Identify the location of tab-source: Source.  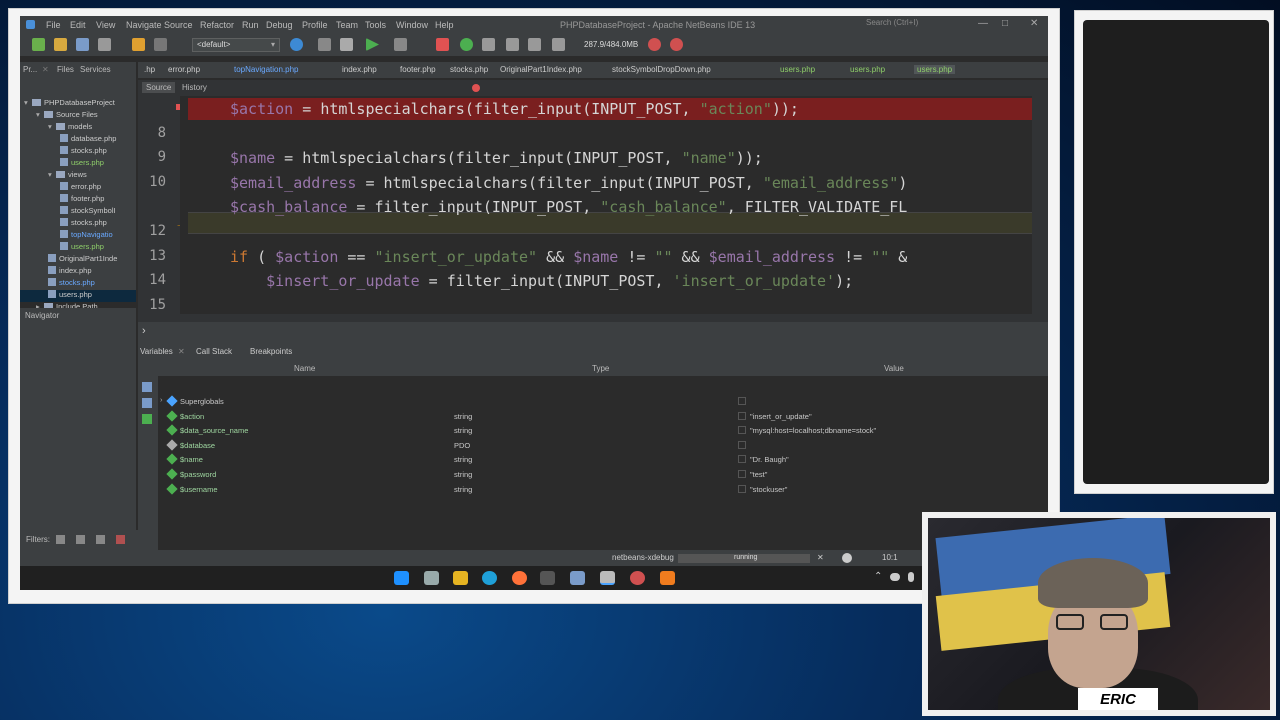
(159, 87).